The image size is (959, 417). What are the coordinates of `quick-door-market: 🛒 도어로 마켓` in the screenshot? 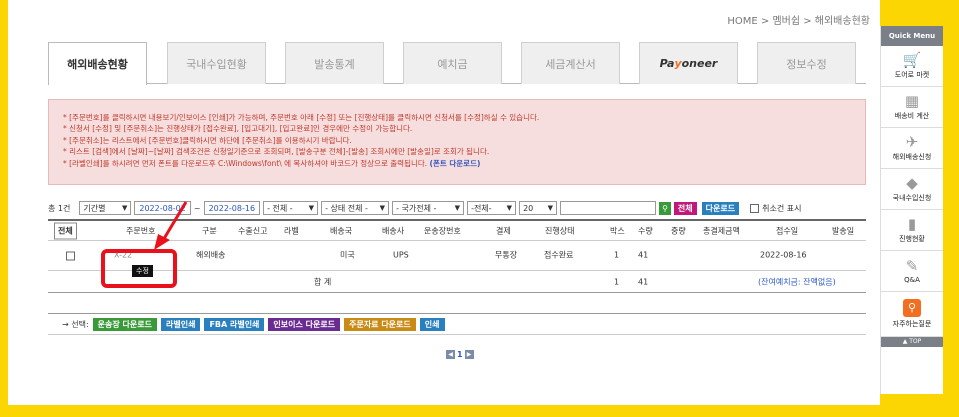 It's located at (912, 66).